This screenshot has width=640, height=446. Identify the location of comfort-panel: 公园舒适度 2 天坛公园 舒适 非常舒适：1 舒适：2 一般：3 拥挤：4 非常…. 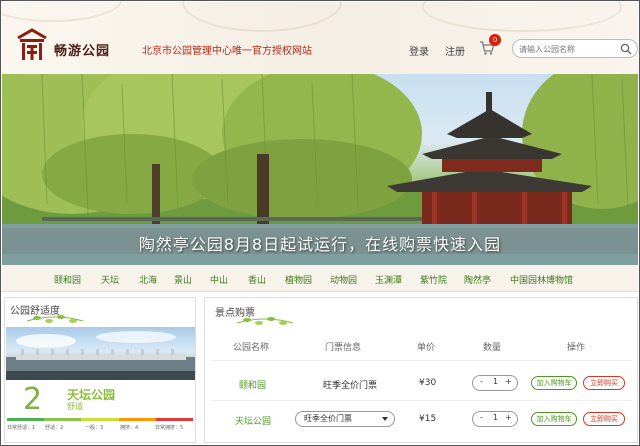
(100, 370).